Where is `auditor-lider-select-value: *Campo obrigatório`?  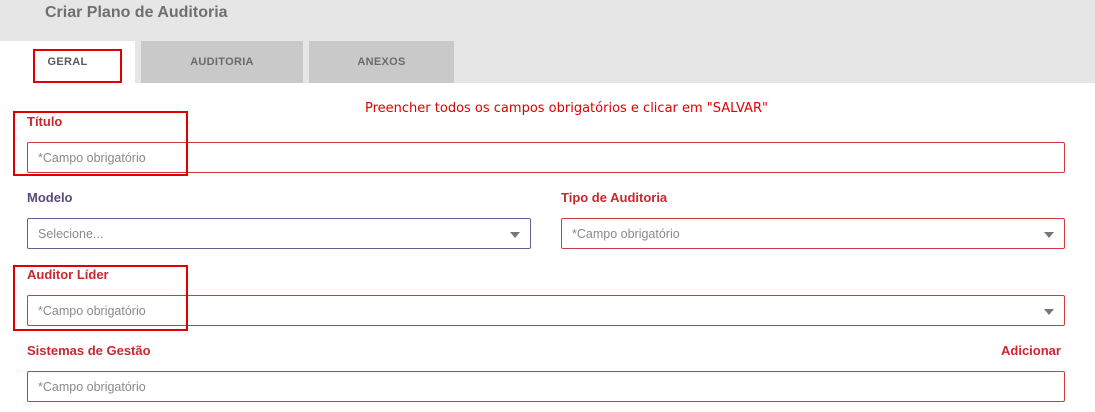
auditor-lider-select-value: *Campo obrigatório is located at coordinates (92, 310).